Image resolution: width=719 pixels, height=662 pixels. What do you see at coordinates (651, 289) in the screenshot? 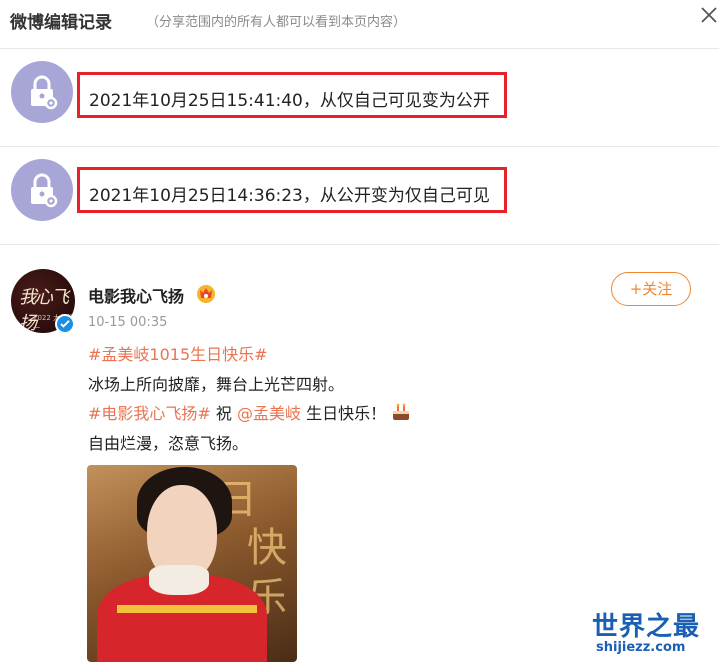
I see `follow-button: +关注` at bounding box center [651, 289].